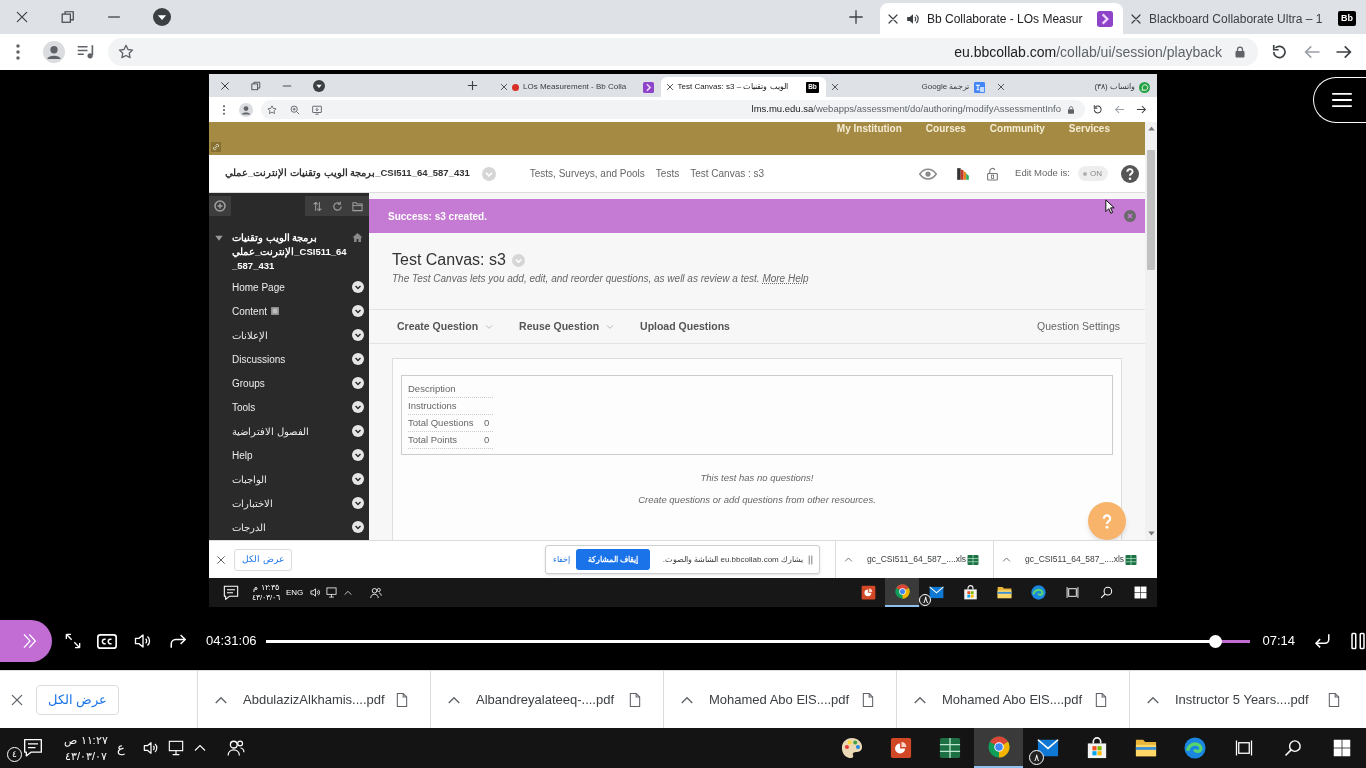  I want to click on taskbar-app: ٨, so click(936, 592).